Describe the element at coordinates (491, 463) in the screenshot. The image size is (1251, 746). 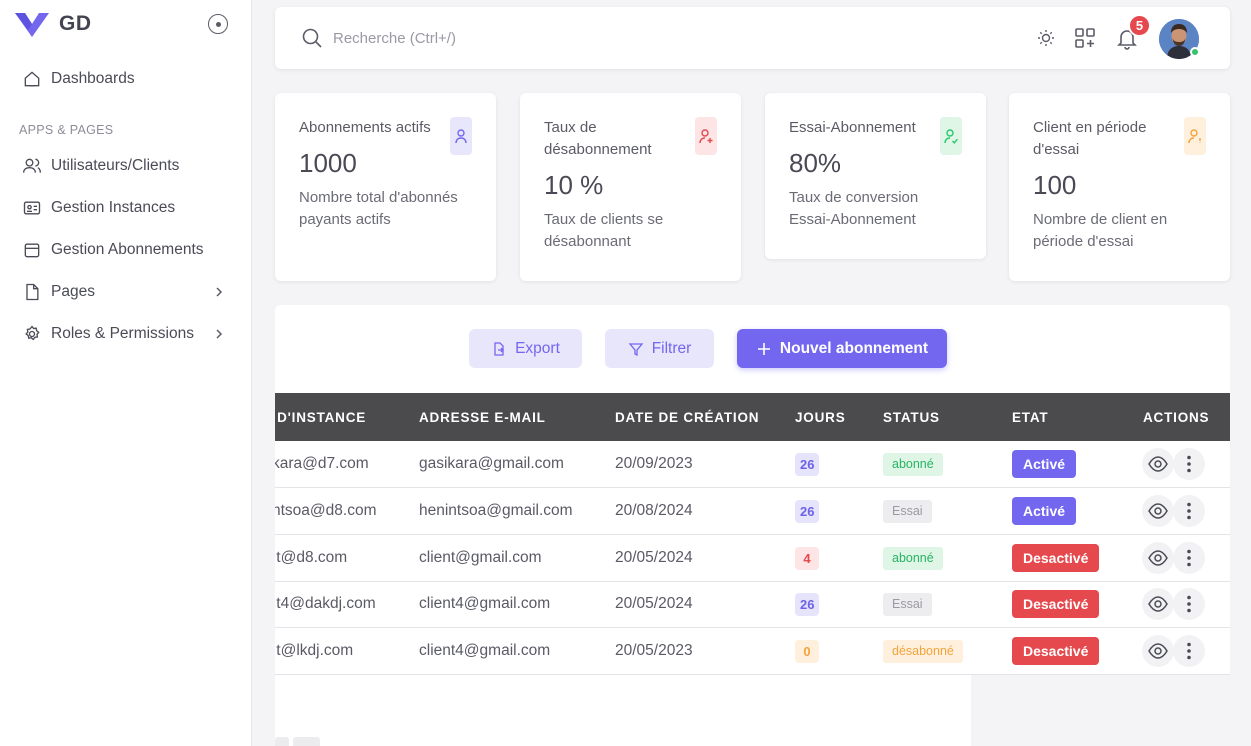
I see `cell-email: gasikara@gmail.com` at that location.